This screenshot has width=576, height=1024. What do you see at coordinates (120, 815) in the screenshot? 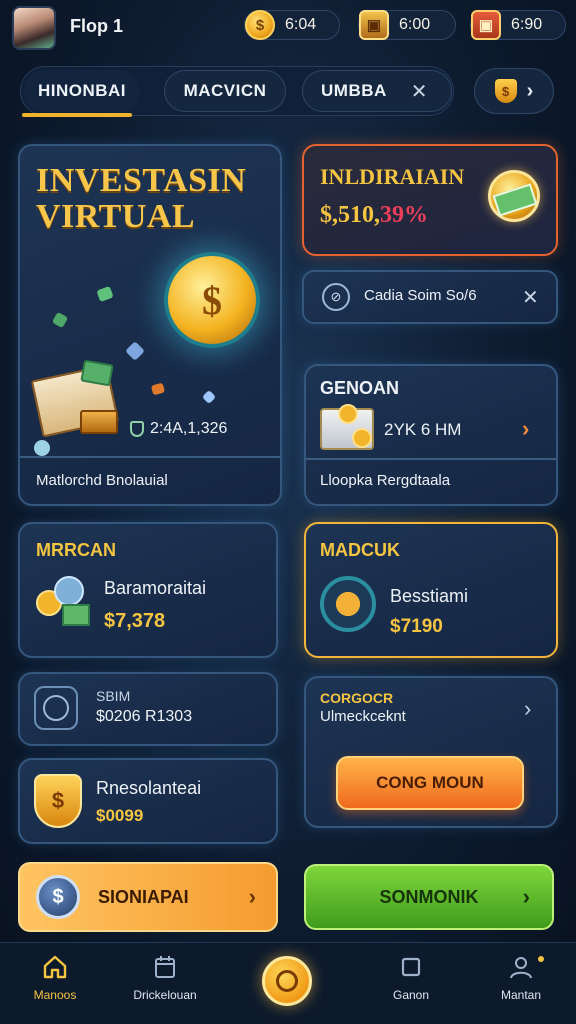
I see `rnesolan-amount: $0099` at bounding box center [120, 815].